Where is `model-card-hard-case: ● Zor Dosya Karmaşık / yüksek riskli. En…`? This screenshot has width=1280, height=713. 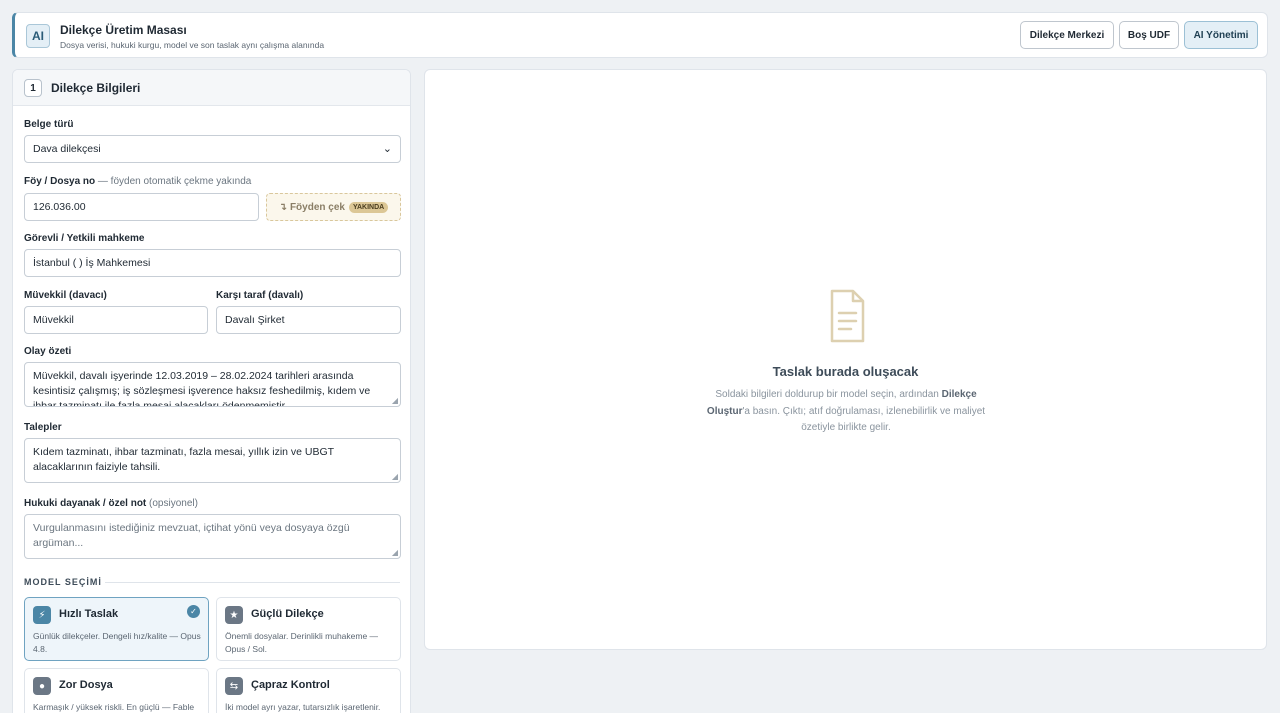 model-card-hard-case: ● Zor Dosya Karmaşık / yüksek riskli. En… is located at coordinates (116, 690).